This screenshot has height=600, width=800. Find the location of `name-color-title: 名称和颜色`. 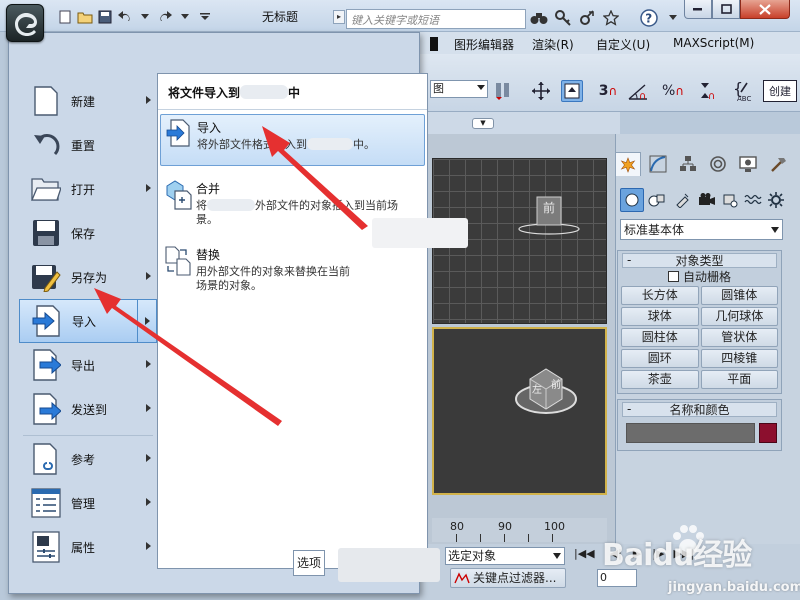

name-color-title: 名称和颜色 is located at coordinates (699, 410).